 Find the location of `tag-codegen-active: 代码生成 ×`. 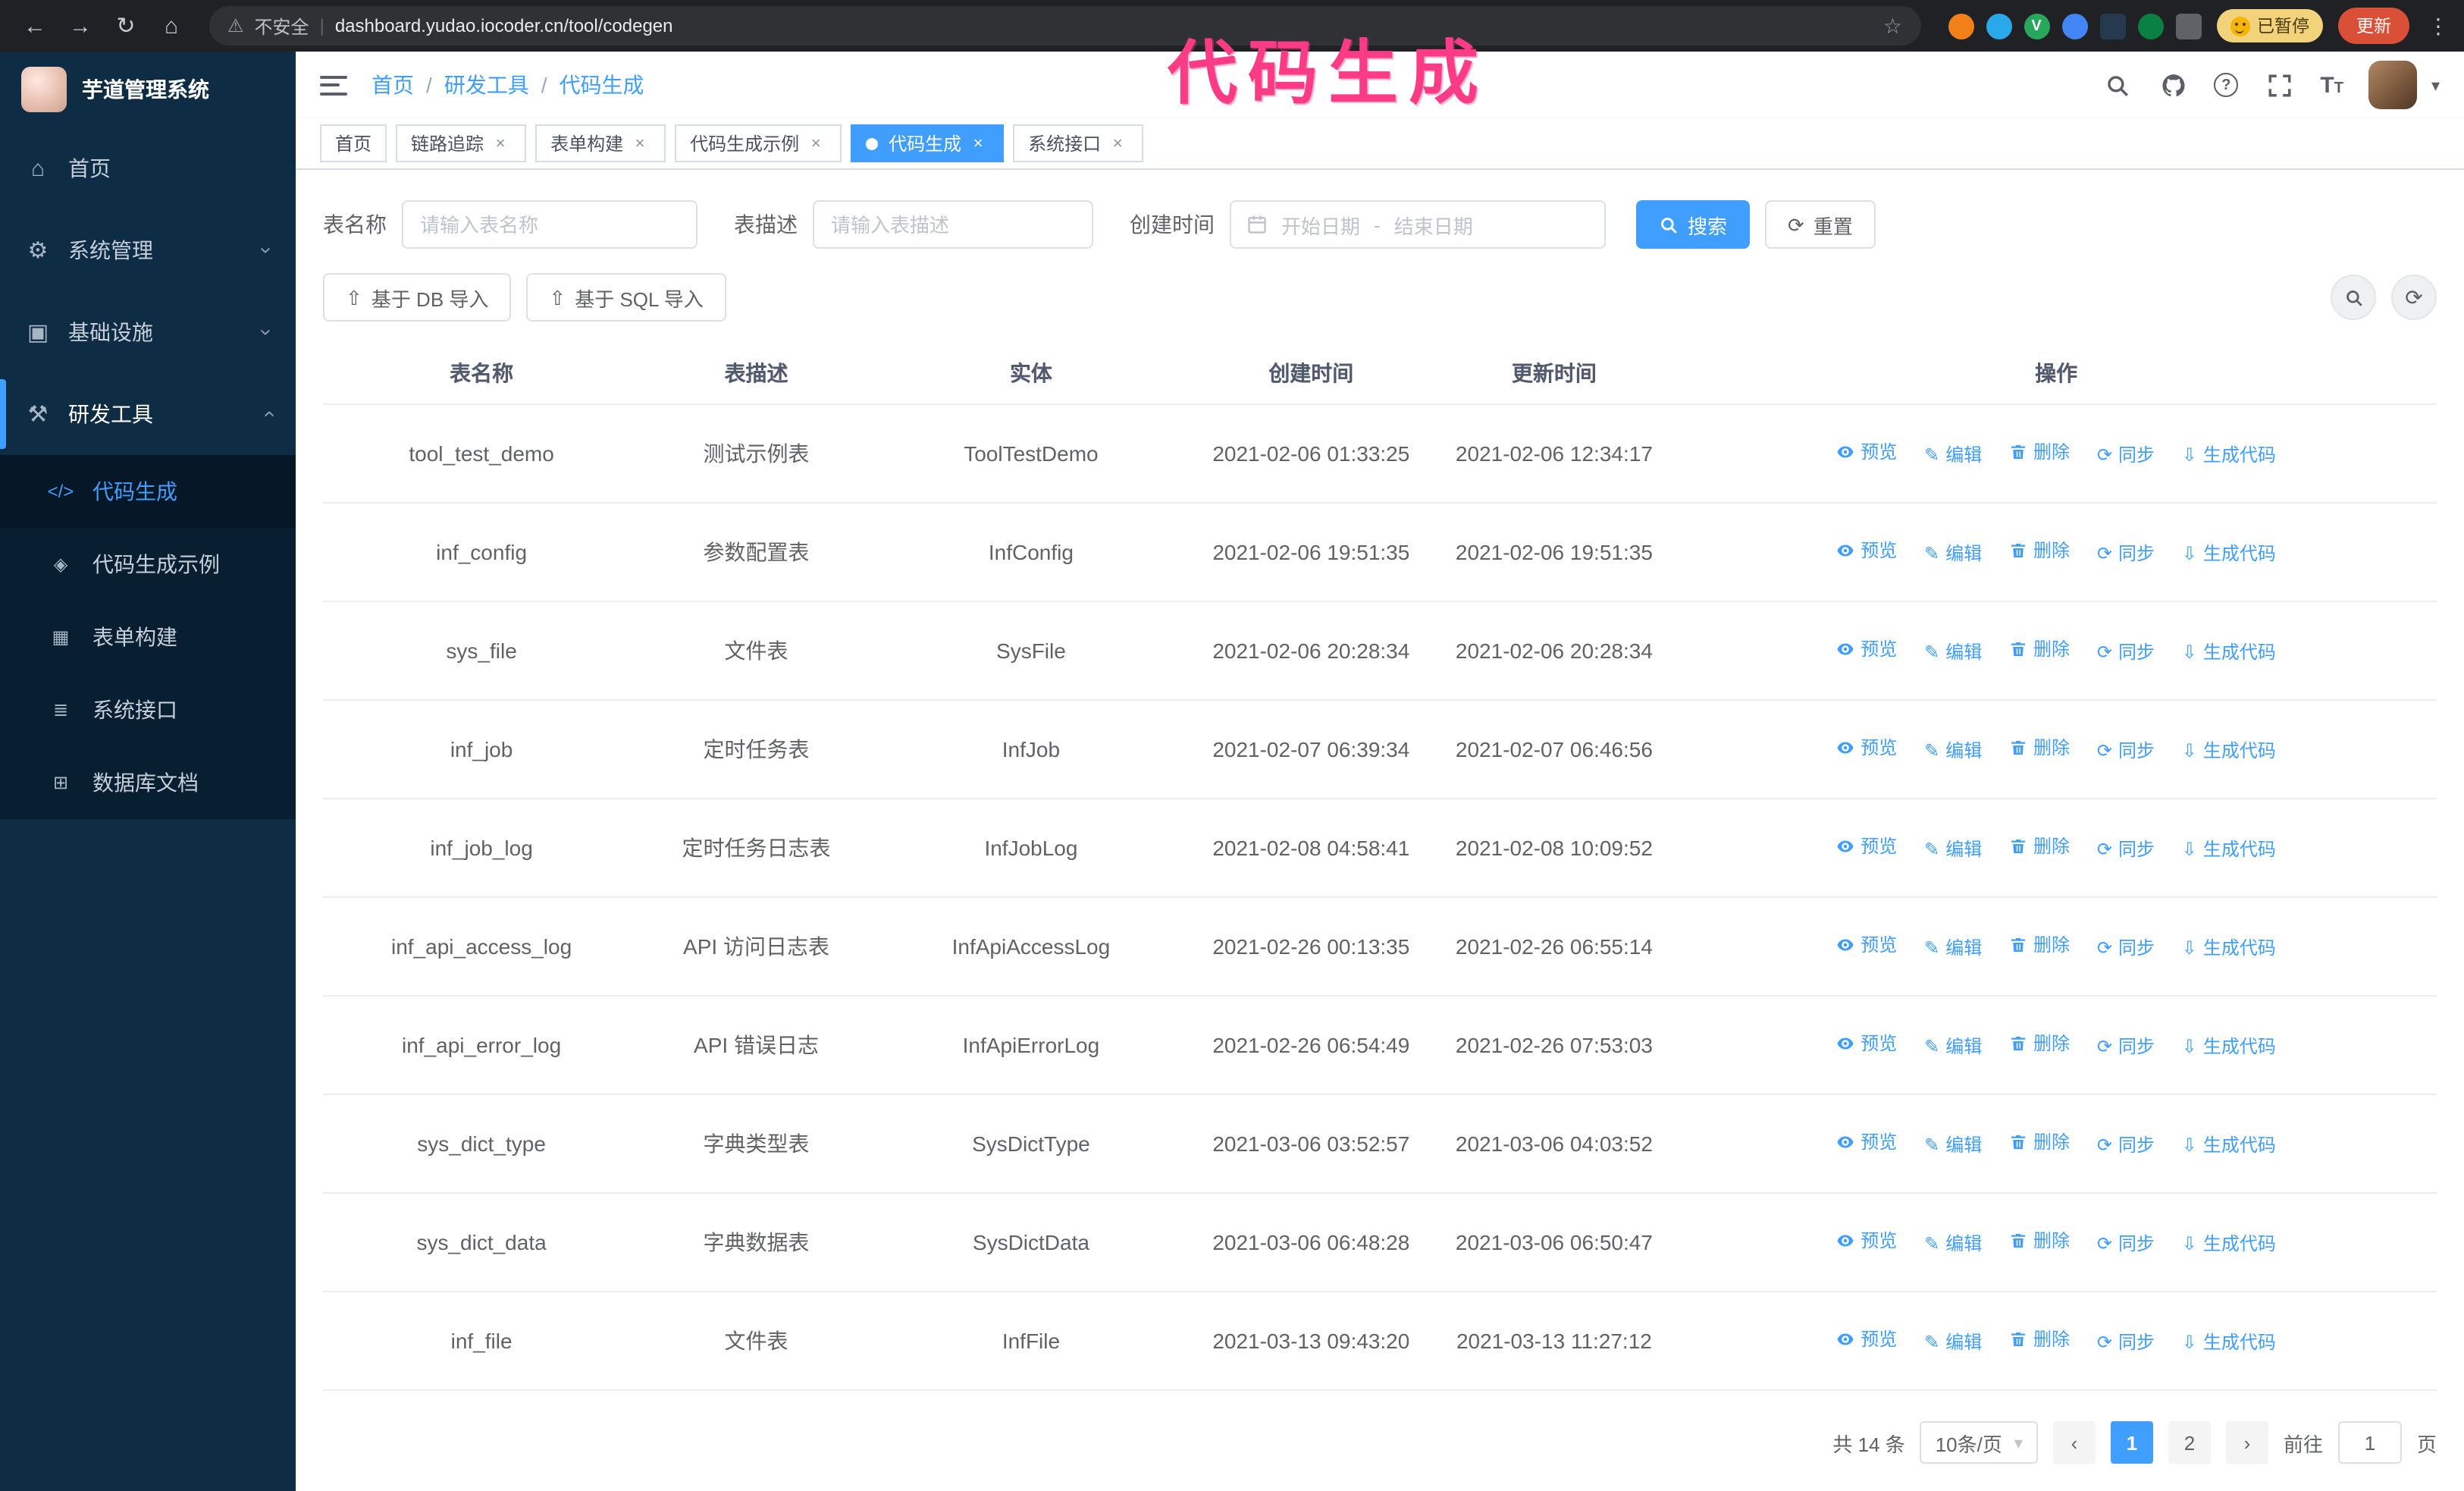

tag-codegen-active: 代码生成 × is located at coordinates (928, 143).